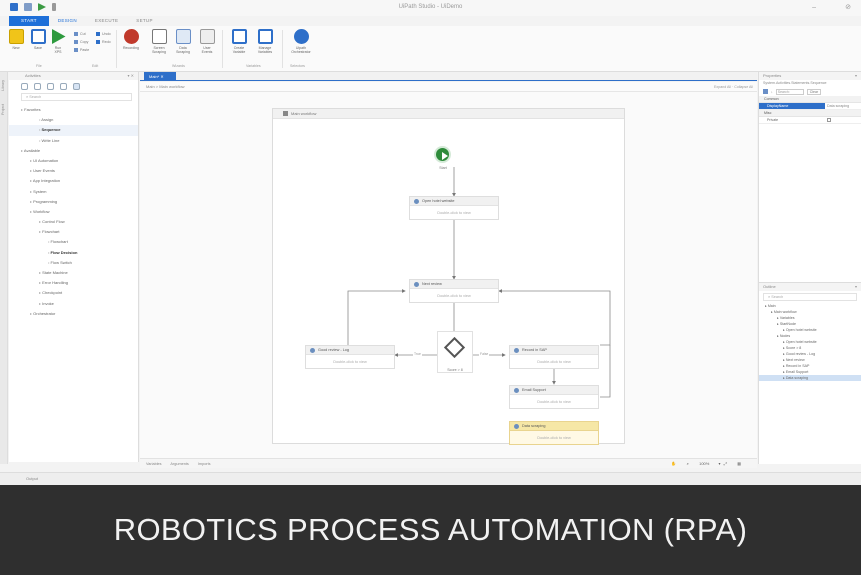 The width and height of the screenshot is (861, 575). I want to click on activity-tree-item: ▸ Programming, so click(73, 202).